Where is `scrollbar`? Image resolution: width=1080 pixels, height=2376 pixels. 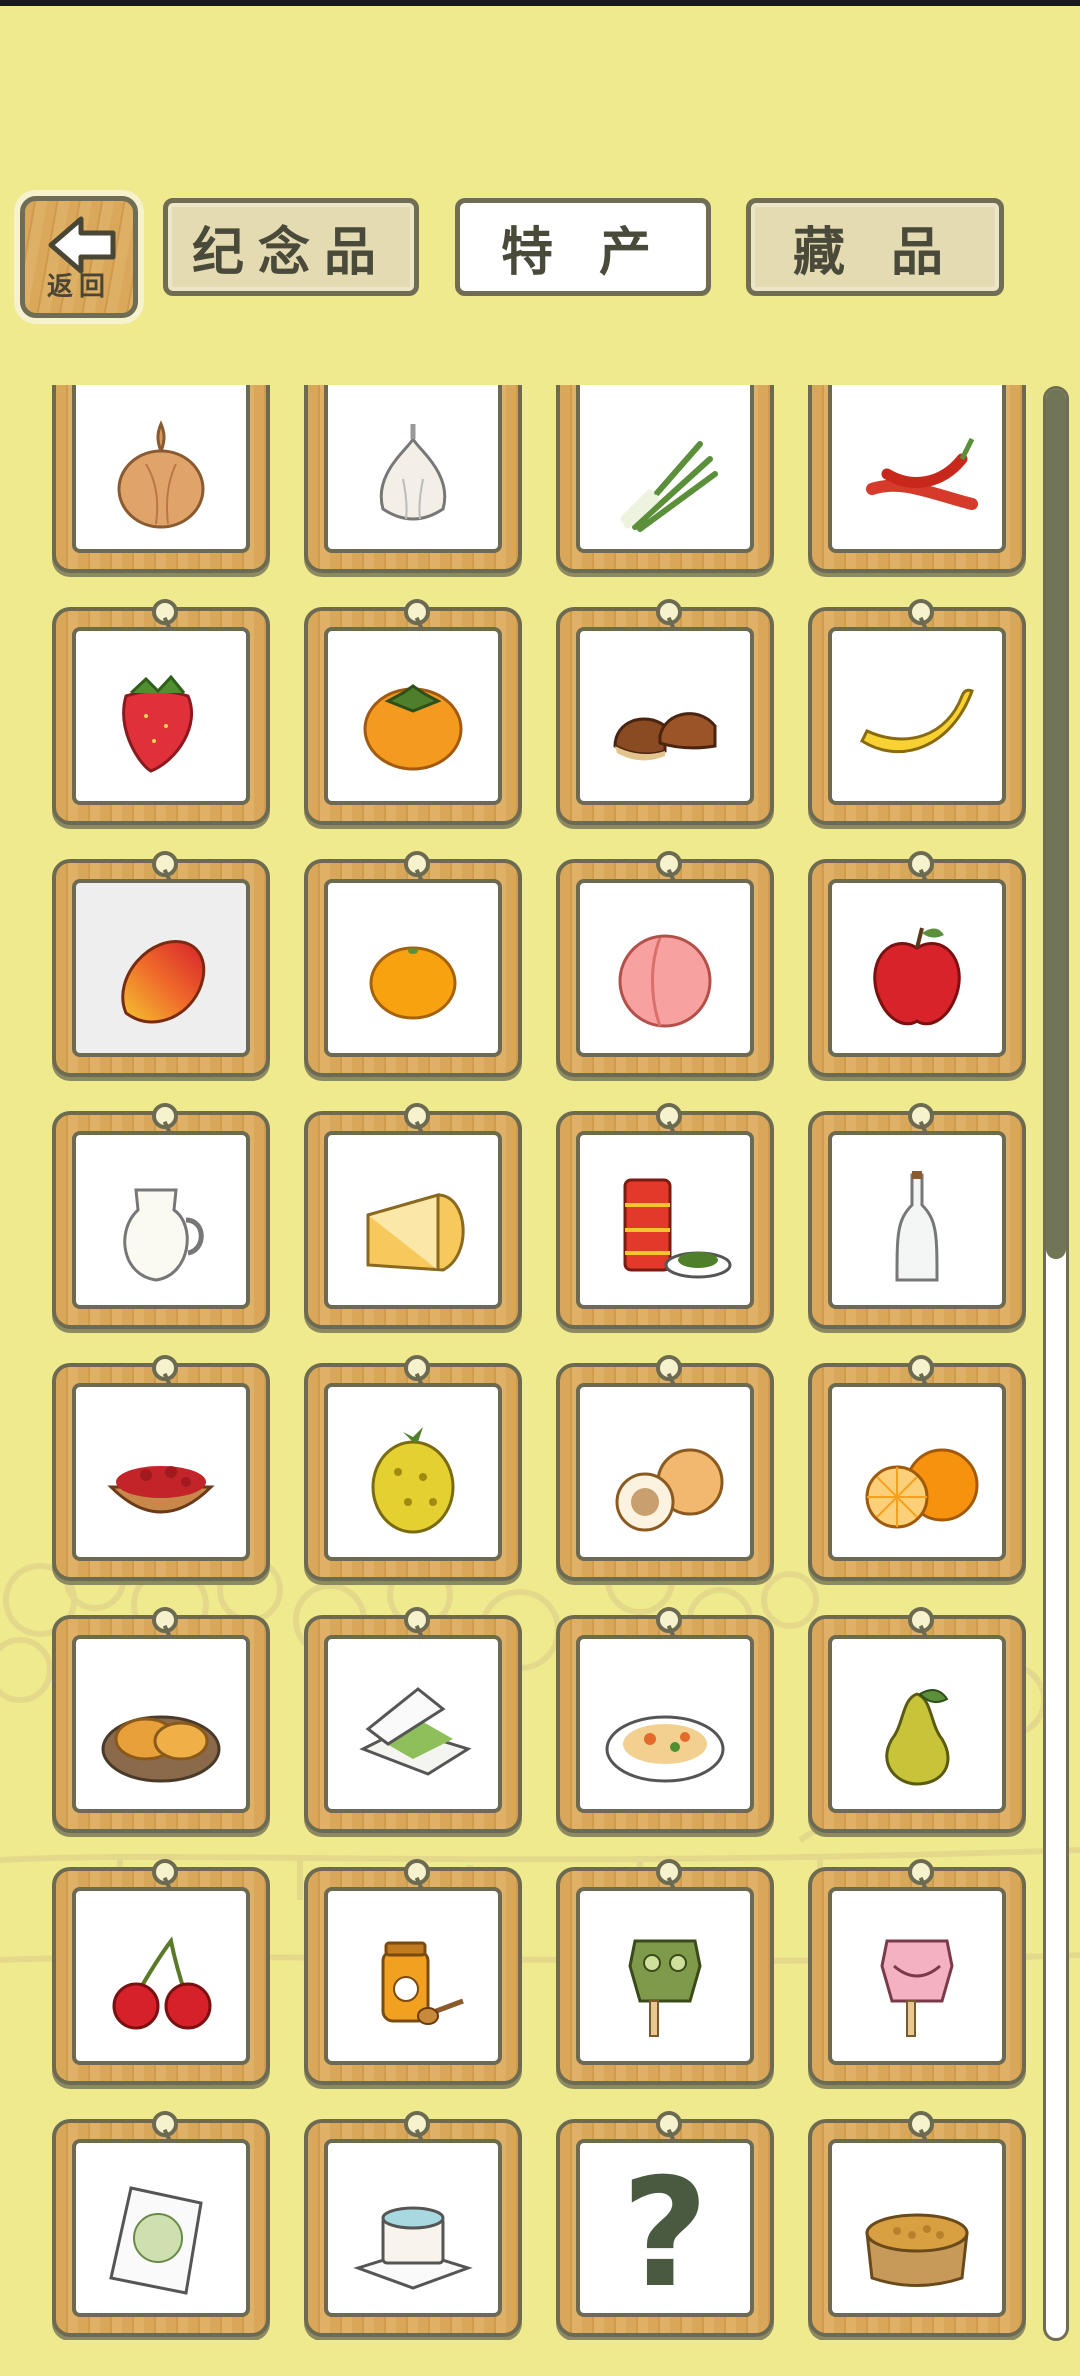 scrollbar is located at coordinates (1056, 1363).